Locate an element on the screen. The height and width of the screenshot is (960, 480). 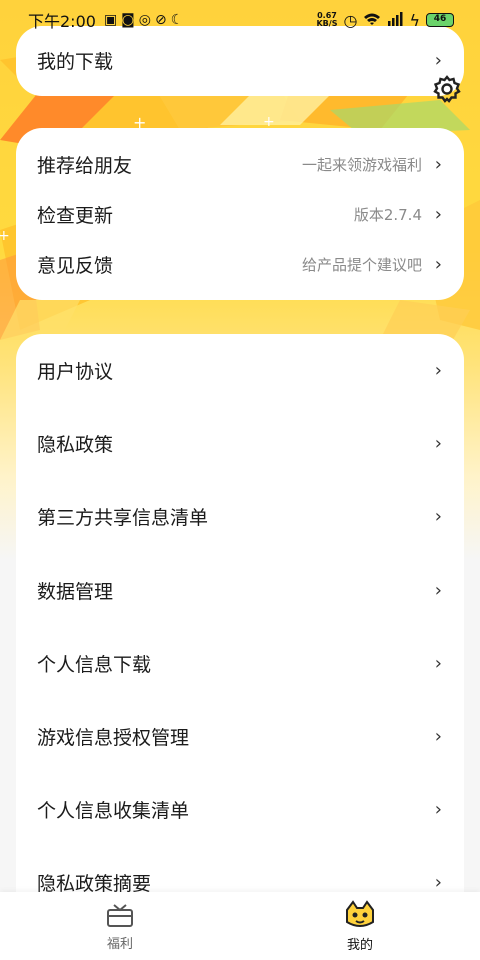
personal-info-collection-row: 个人信息收集清单 › is located at coordinates (240, 809).